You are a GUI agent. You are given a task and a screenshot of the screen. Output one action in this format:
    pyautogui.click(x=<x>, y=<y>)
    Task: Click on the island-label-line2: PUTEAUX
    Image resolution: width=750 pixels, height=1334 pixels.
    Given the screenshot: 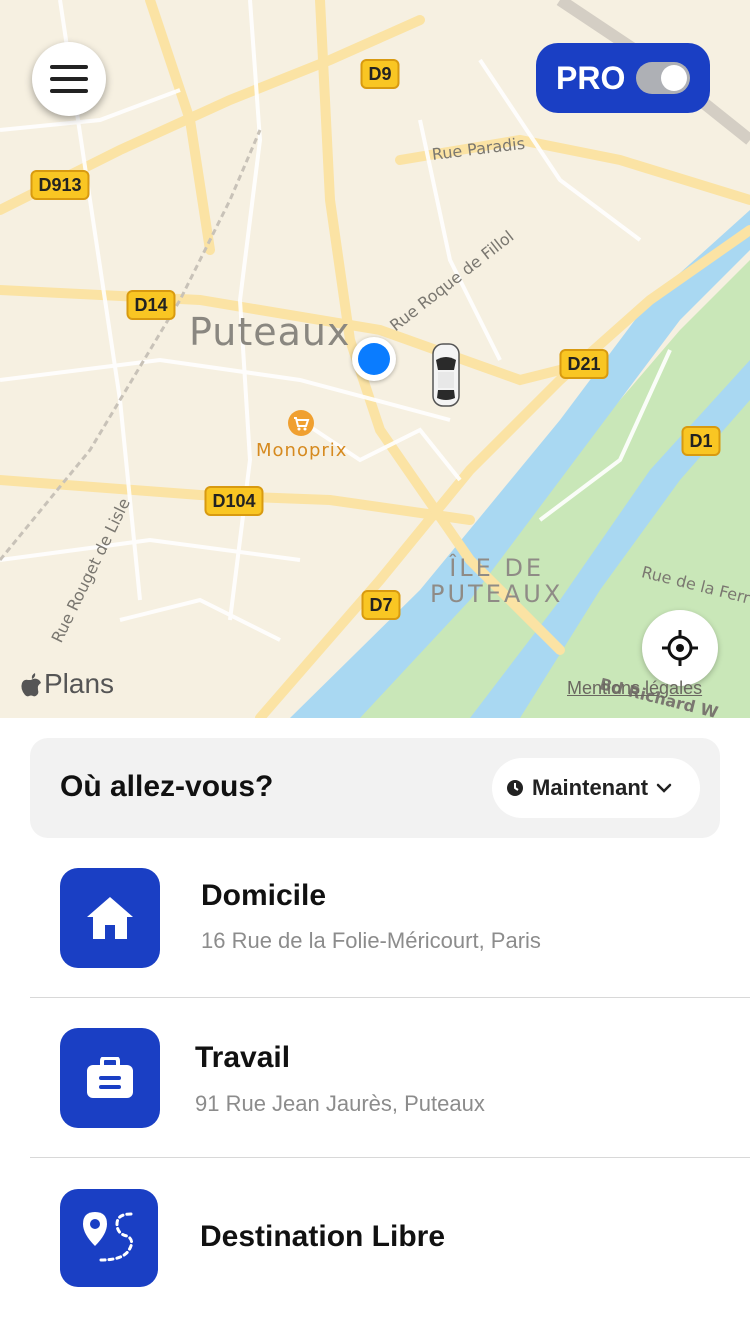 What is the action you would take?
    pyautogui.click(x=497, y=594)
    